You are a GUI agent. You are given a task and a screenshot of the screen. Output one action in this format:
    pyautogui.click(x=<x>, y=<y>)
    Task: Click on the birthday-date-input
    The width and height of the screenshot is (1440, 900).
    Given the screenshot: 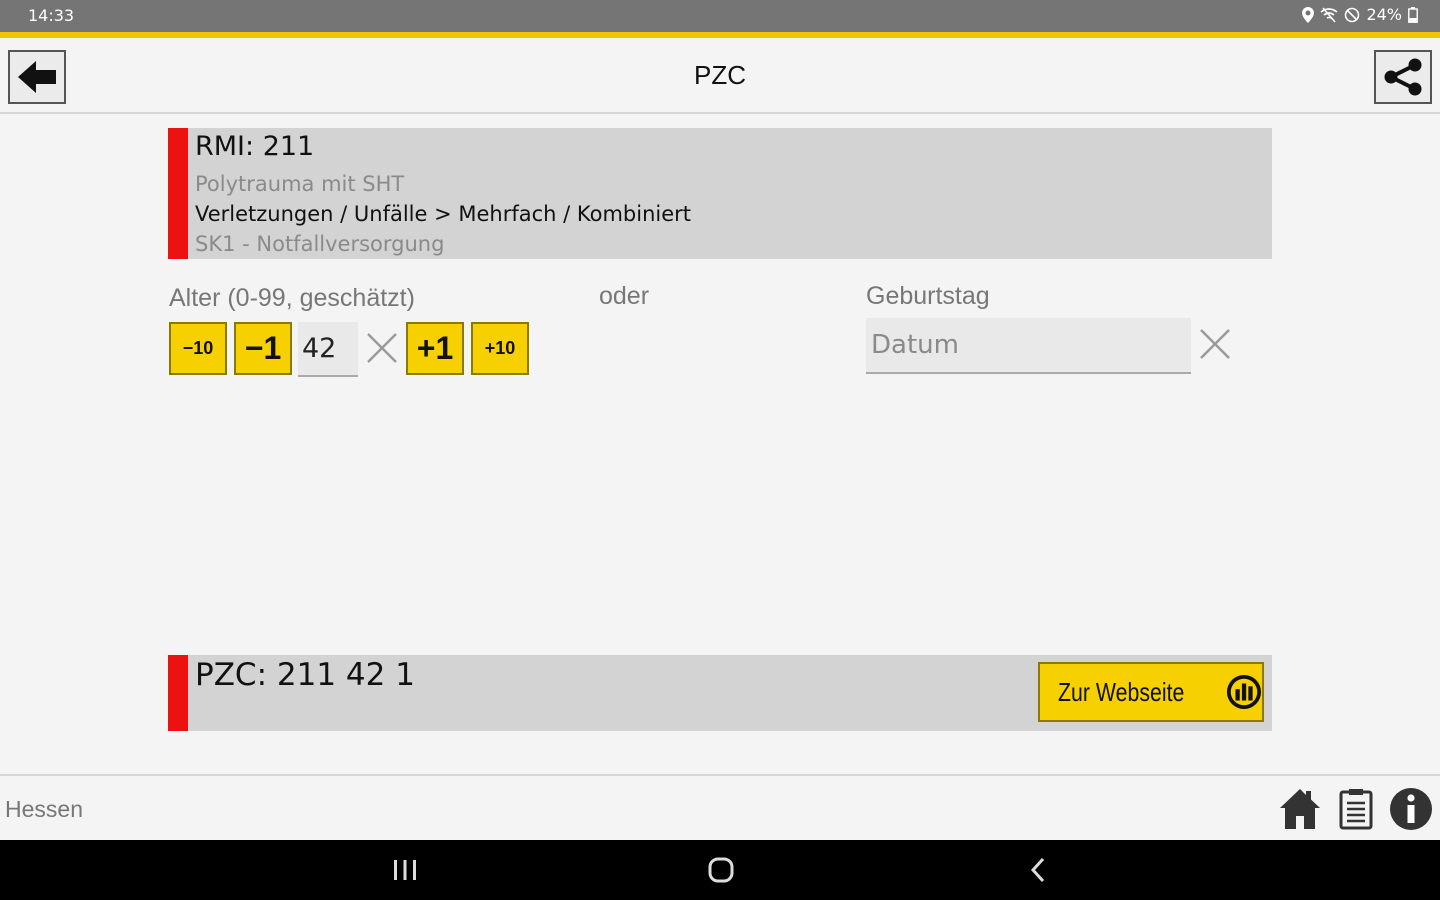 What is the action you would take?
    pyautogui.click(x=1028, y=346)
    